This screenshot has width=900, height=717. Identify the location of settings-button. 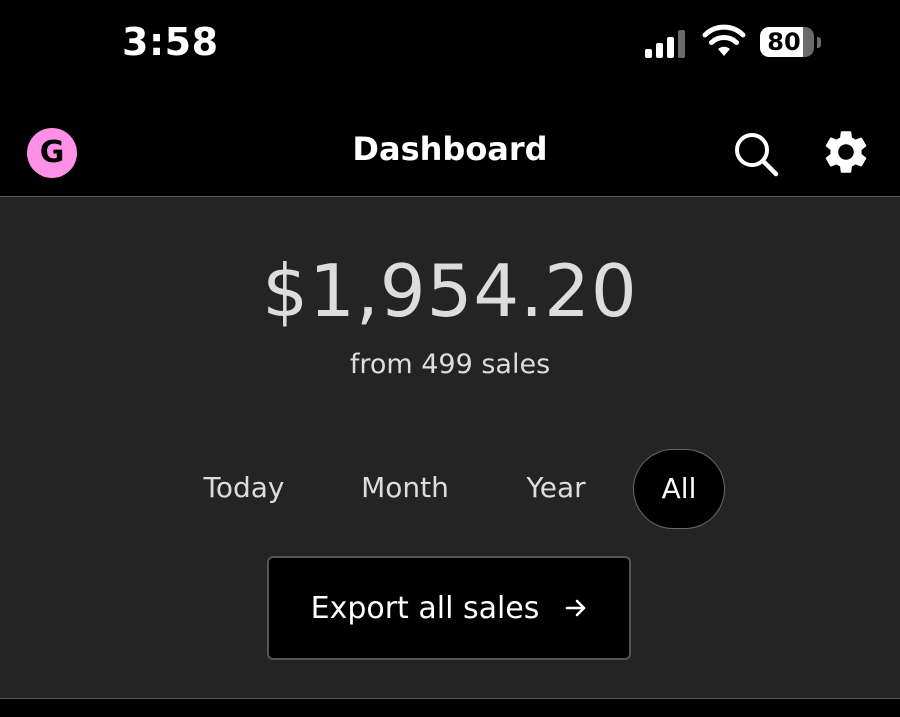
(846, 152).